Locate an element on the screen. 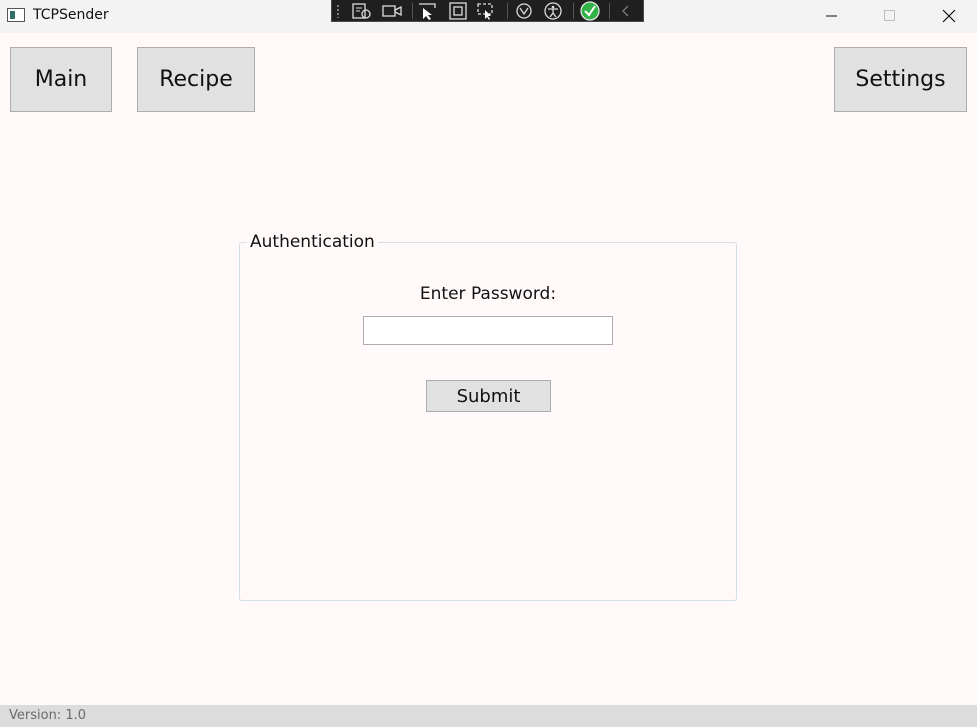 This screenshot has width=977, height=727. debug-toolbar is located at coordinates (487, 11).